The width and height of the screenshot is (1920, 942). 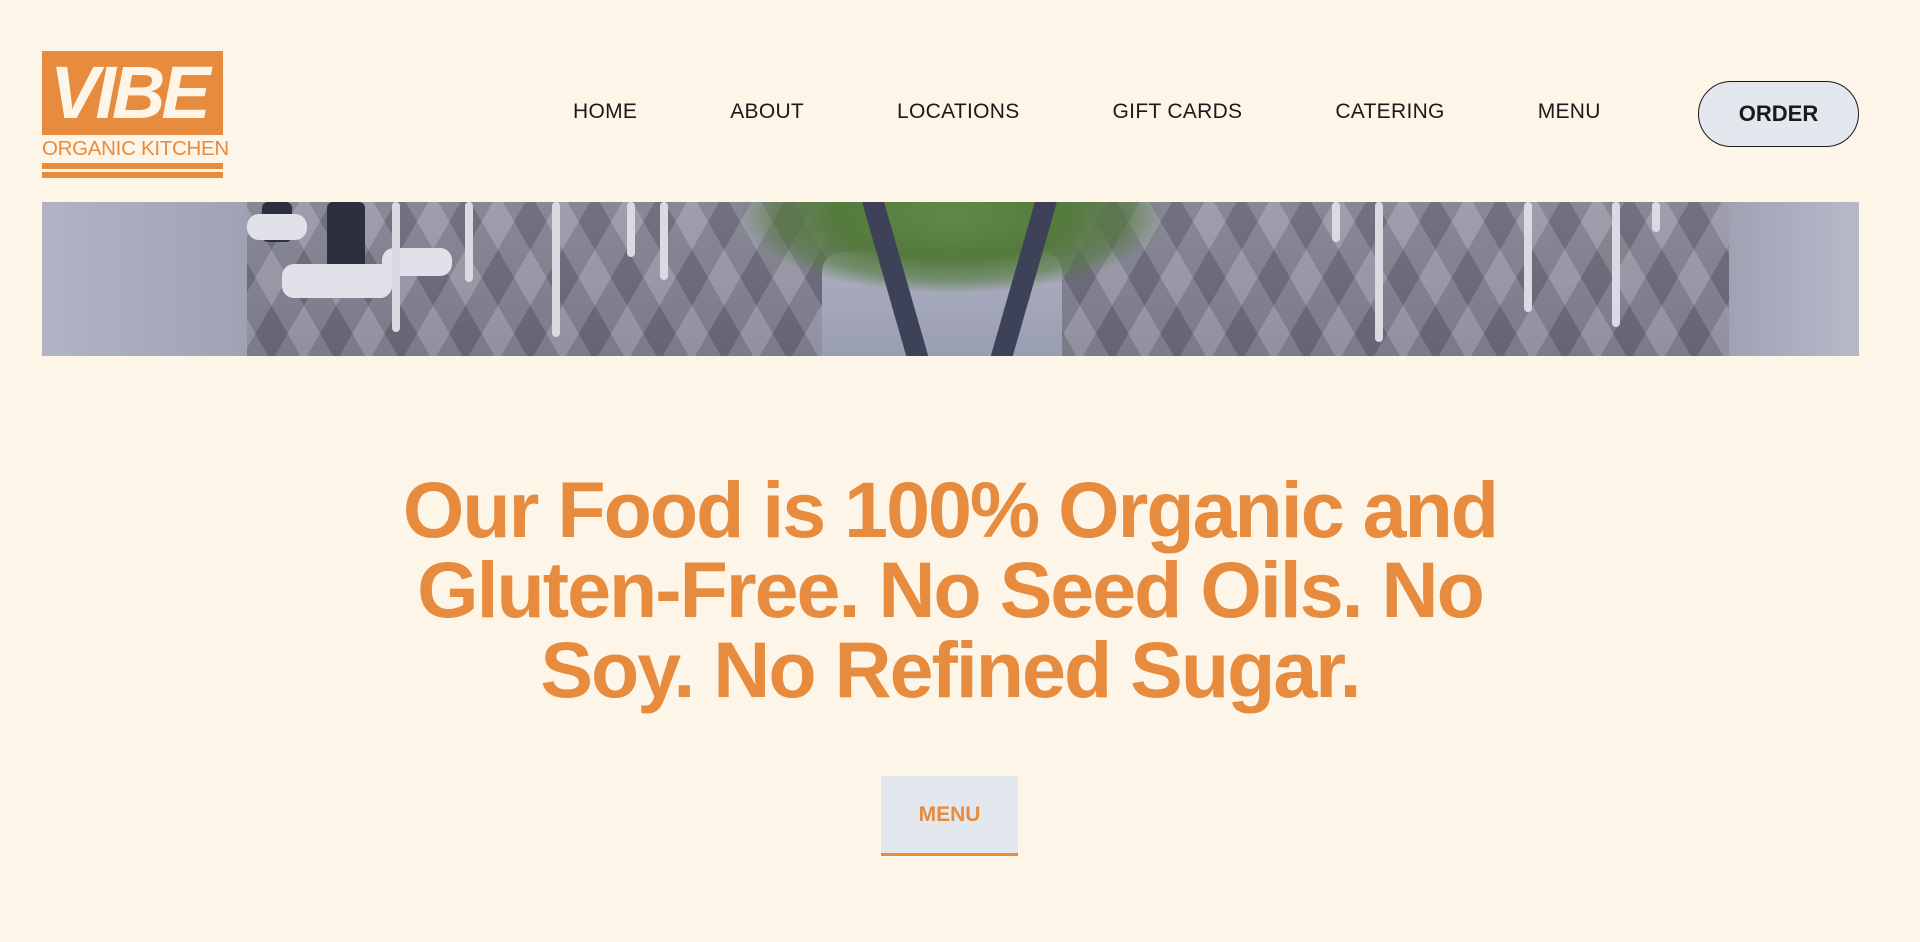 I want to click on nav-item-menu: MENU, so click(x=1569, y=112).